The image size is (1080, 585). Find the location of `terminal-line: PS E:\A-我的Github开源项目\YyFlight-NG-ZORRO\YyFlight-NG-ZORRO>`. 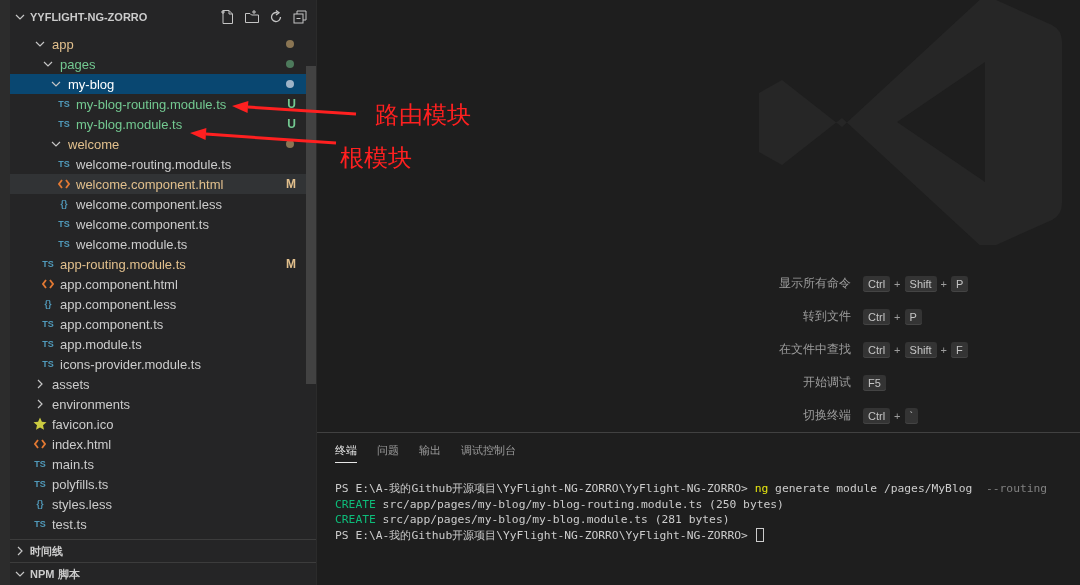

terminal-line: PS E:\A-我的Github开源项目\YyFlight-NG-ZORRO\YyFlight-NG-ZORRO> is located at coordinates (707, 535).